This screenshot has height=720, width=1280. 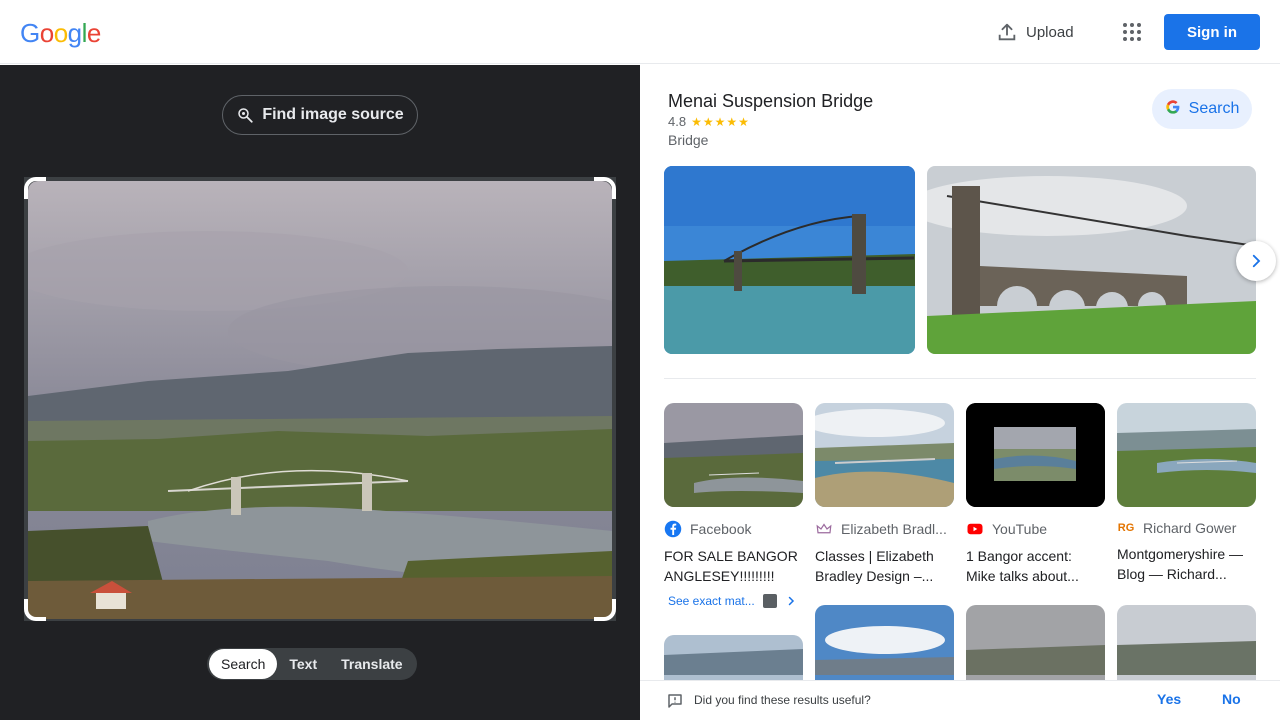 What do you see at coordinates (333, 114) in the screenshot?
I see `find-image-source-label: Find image source` at bounding box center [333, 114].